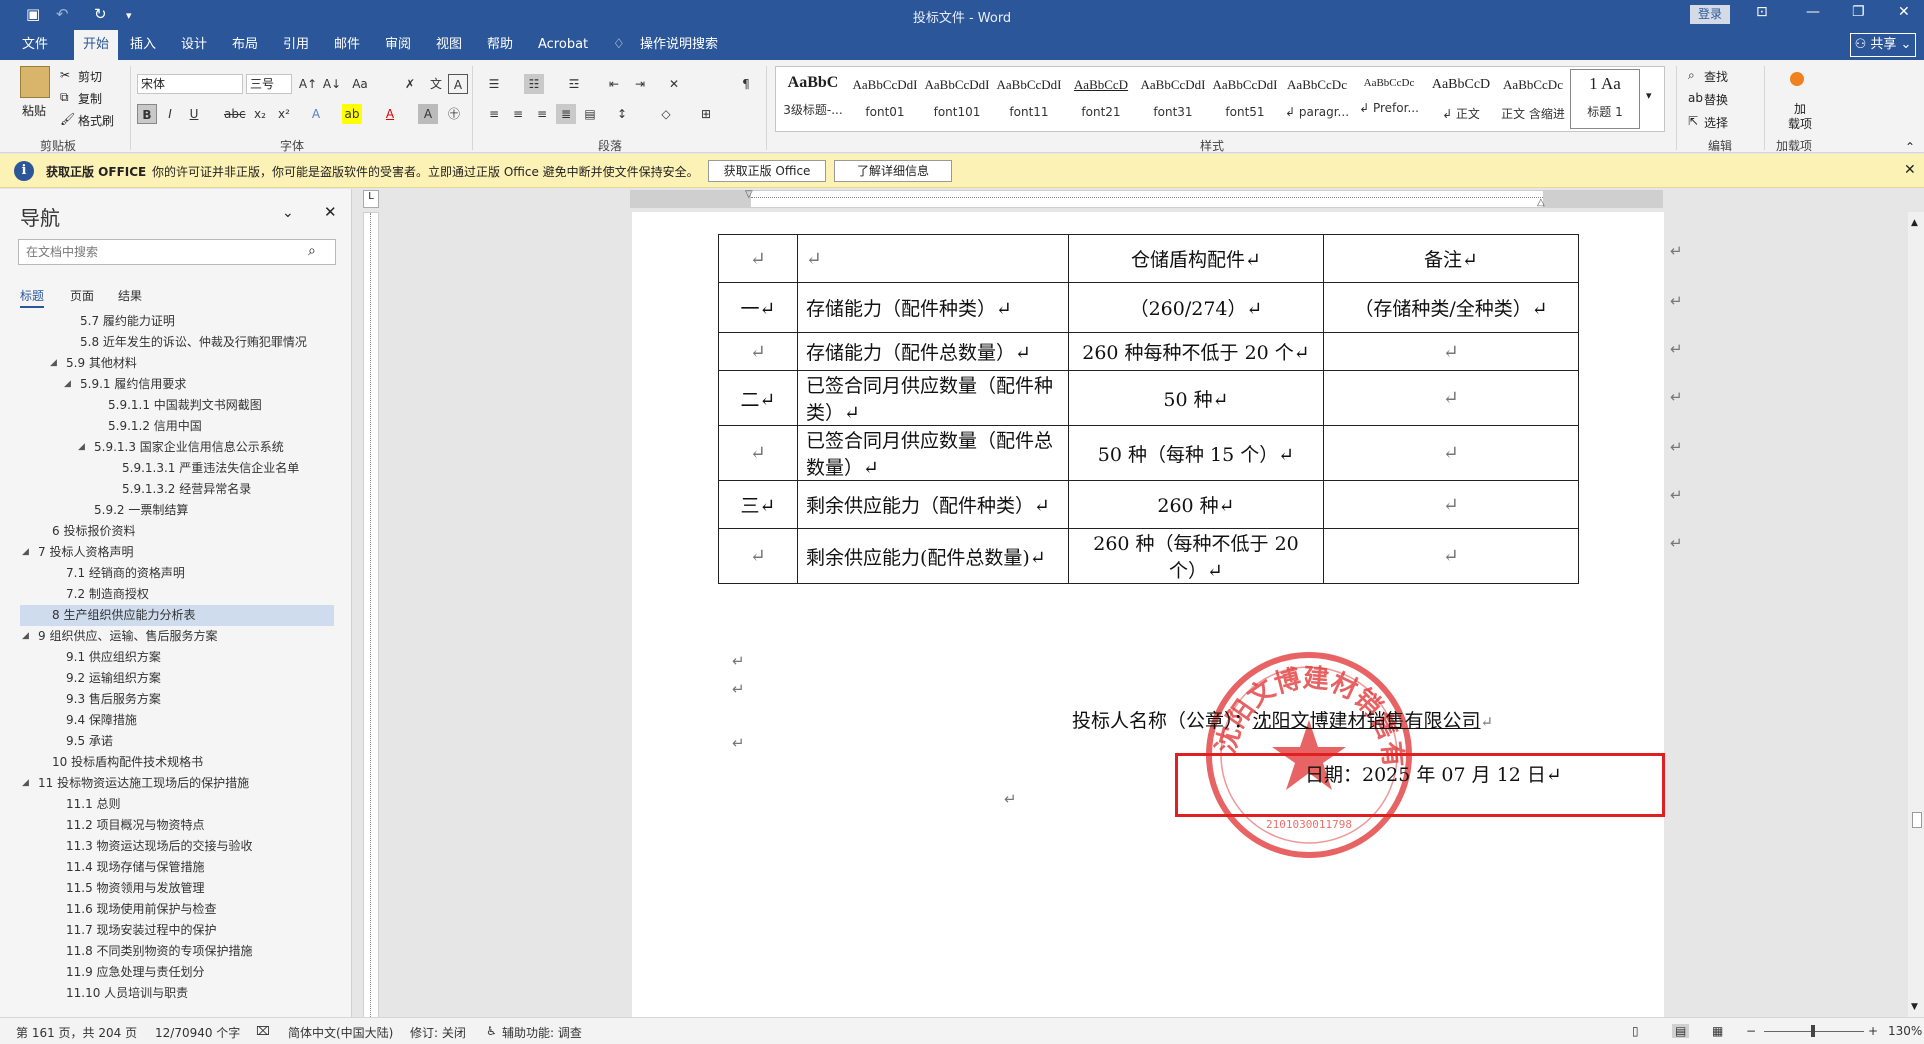  I want to click on right-indent-marker: △, so click(1541, 202).